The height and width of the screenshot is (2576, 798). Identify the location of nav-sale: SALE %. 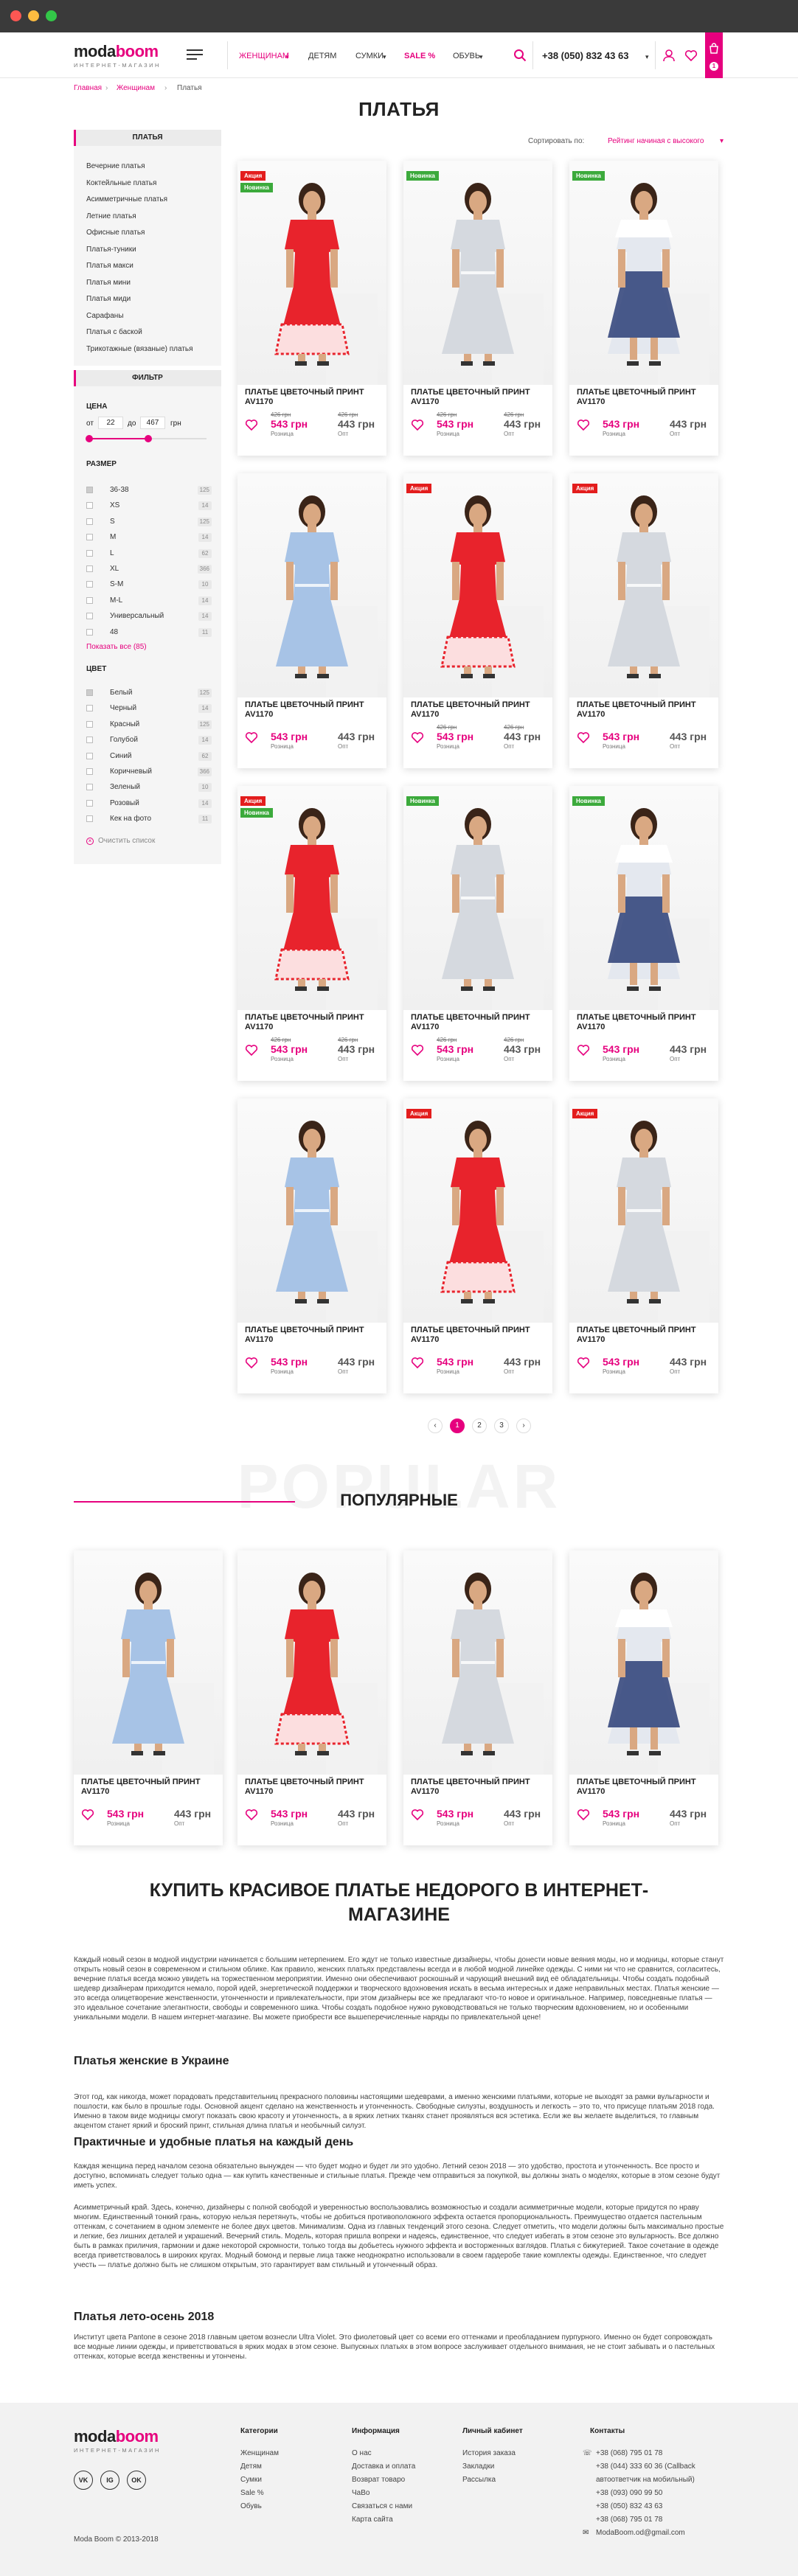
(419, 56).